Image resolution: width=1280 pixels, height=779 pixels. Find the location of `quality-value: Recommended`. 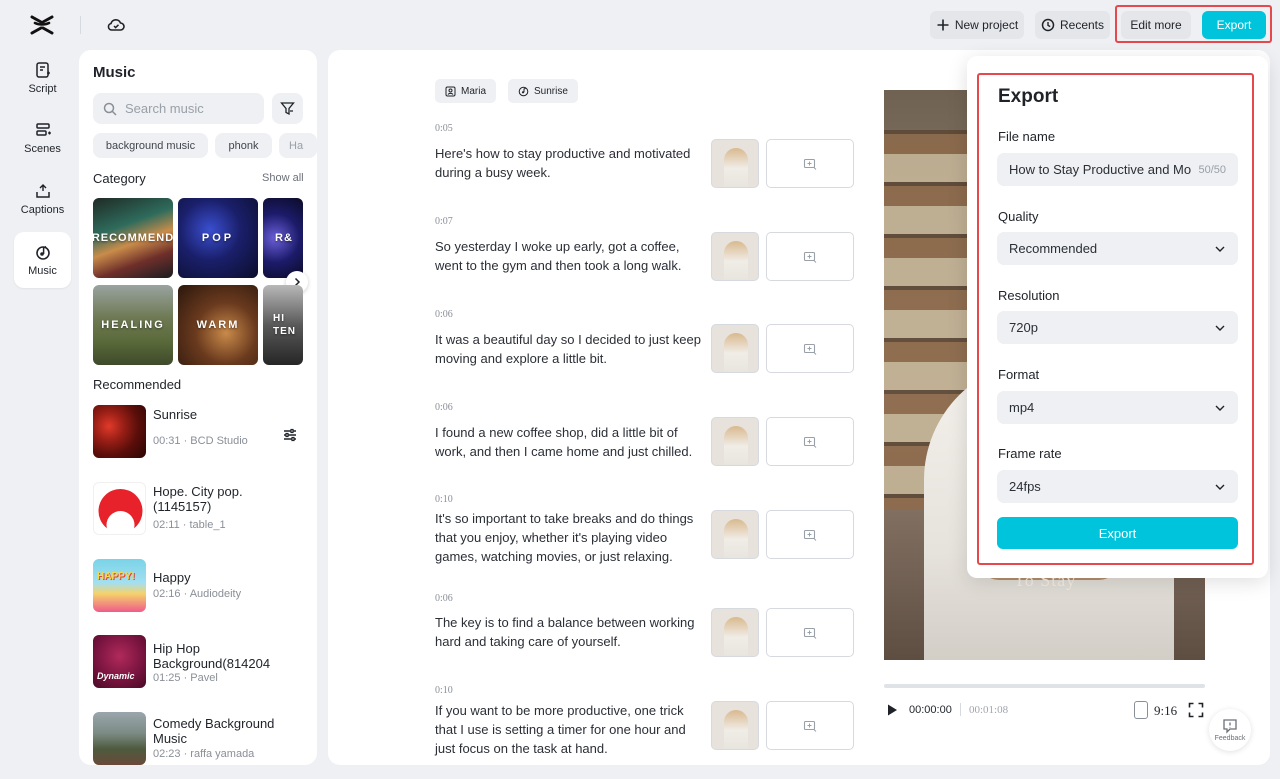

quality-value: Recommended is located at coordinates (1053, 248).